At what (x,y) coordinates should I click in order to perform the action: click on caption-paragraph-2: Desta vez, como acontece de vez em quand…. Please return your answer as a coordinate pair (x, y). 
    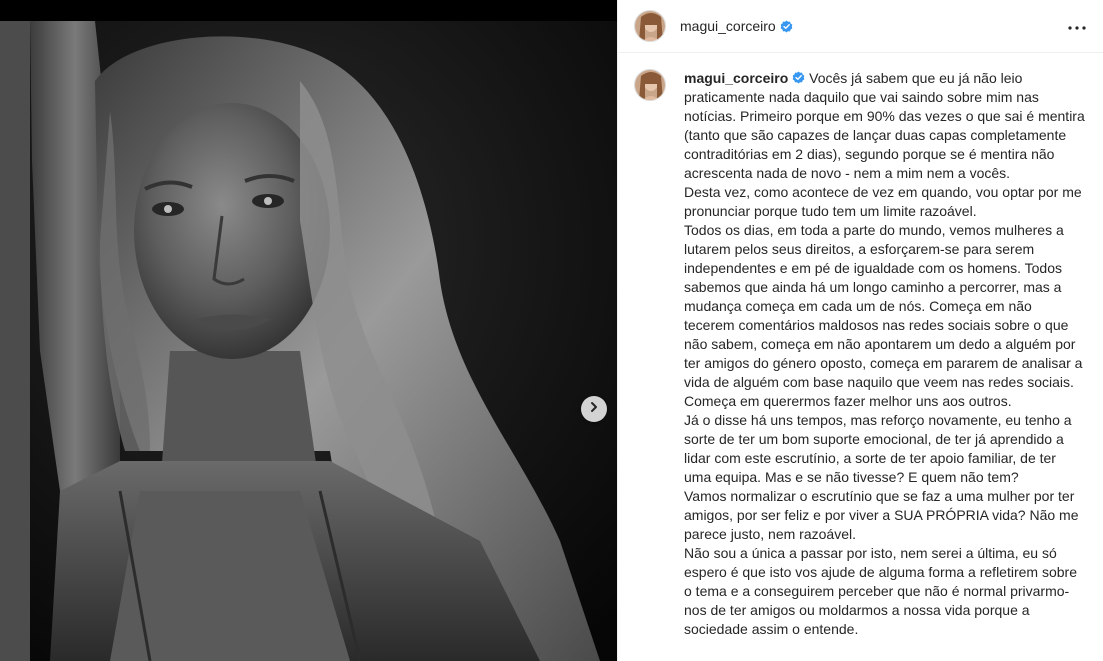
    Looking at the image, I should click on (883, 201).